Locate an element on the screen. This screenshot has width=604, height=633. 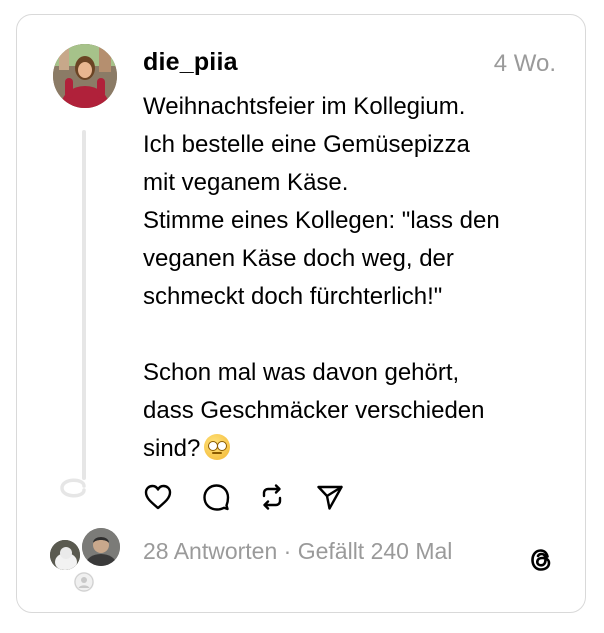
thread-line is located at coordinates (84, 305).